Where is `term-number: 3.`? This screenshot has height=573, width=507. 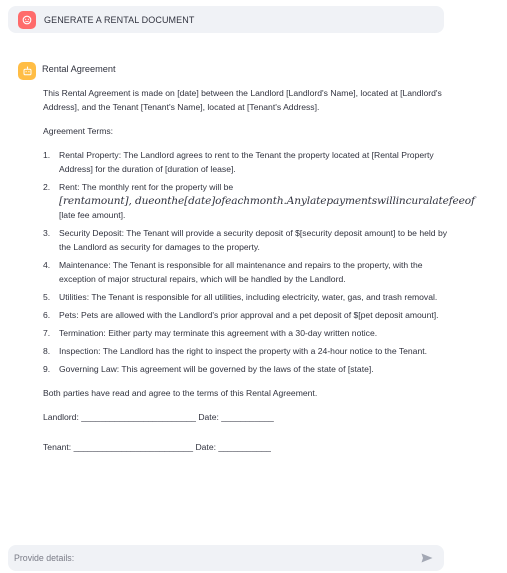 term-number: 3. is located at coordinates (47, 233).